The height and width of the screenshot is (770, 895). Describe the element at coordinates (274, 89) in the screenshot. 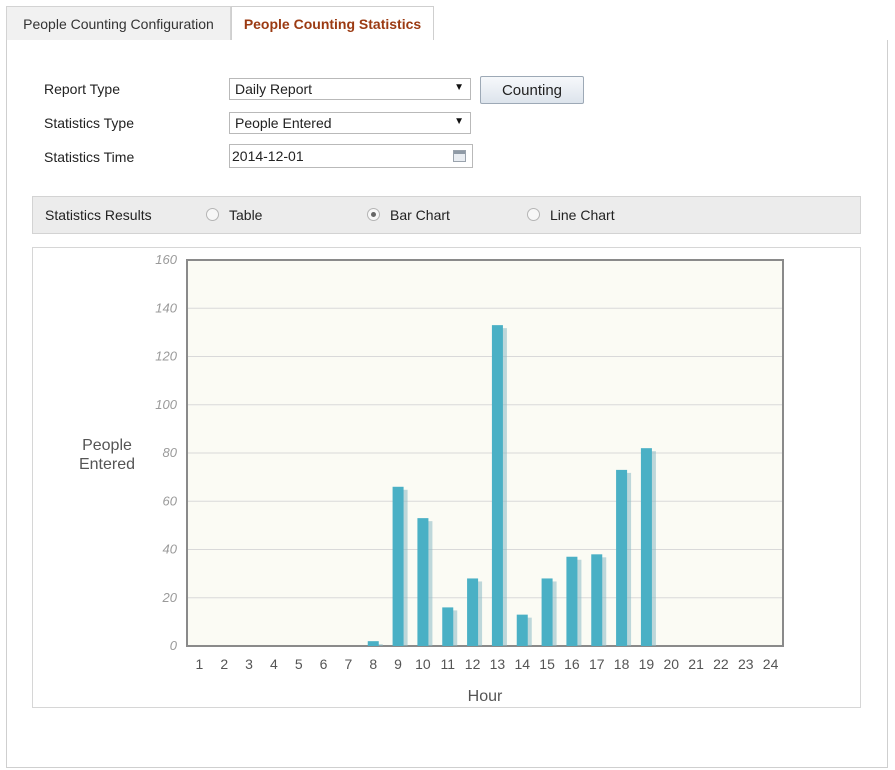

I see `report-type-value: Daily Report` at that location.